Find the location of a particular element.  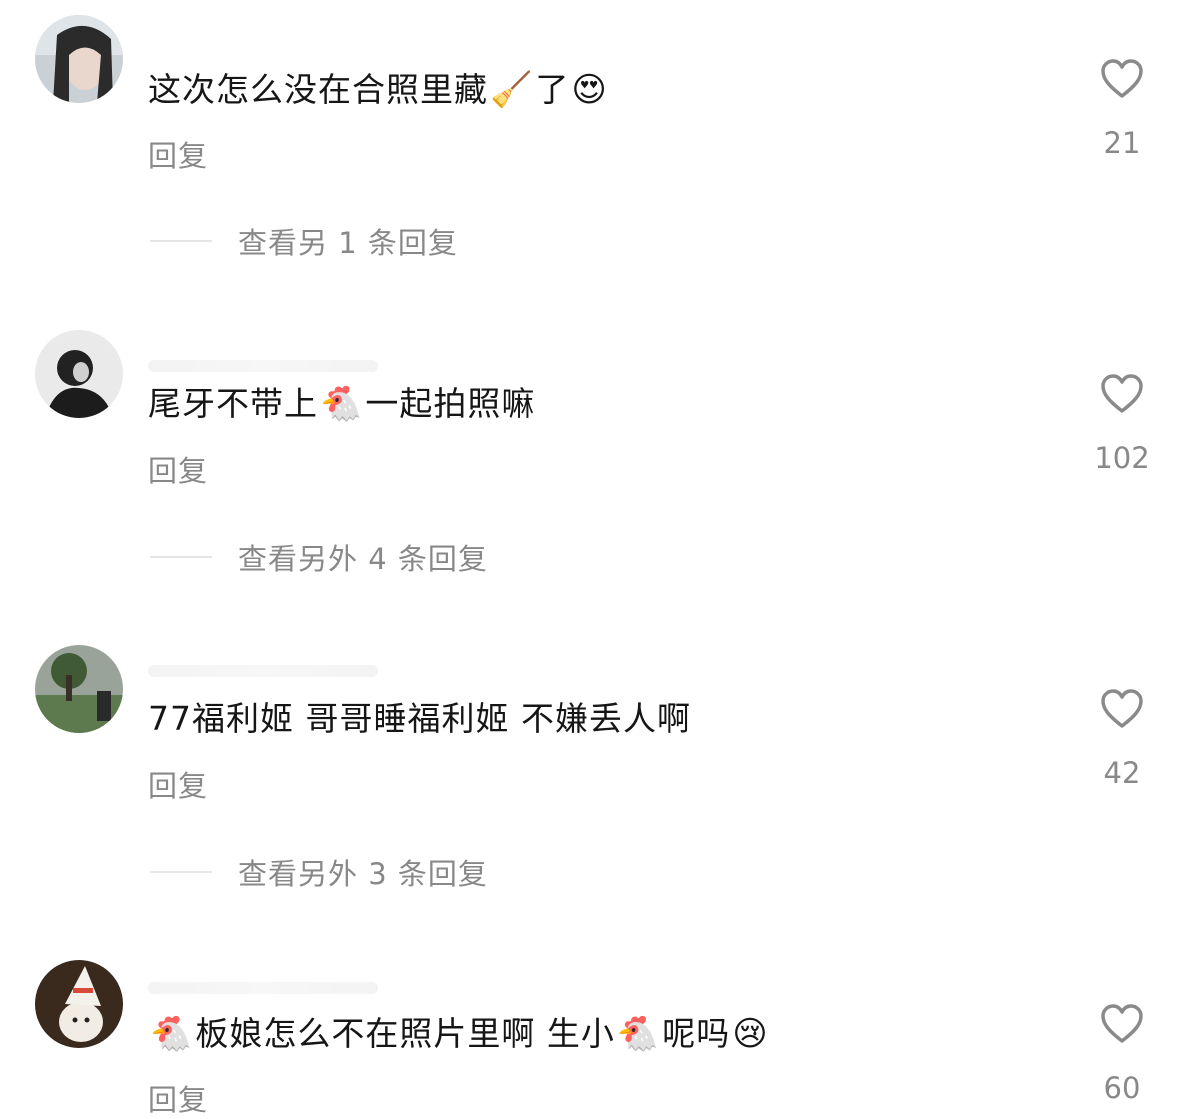

like-group: 60 is located at coordinates (1122, 1054).